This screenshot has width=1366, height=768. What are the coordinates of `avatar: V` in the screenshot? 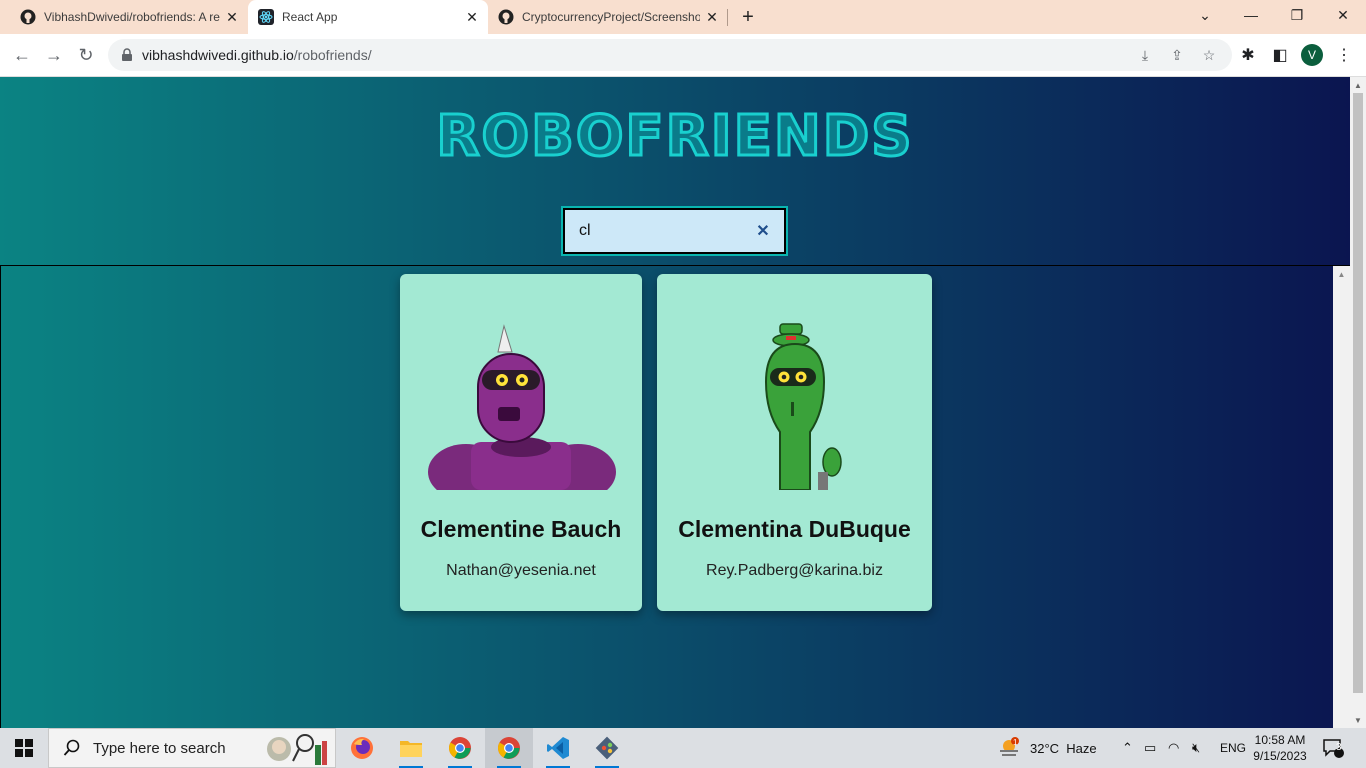 It's located at (1312, 55).